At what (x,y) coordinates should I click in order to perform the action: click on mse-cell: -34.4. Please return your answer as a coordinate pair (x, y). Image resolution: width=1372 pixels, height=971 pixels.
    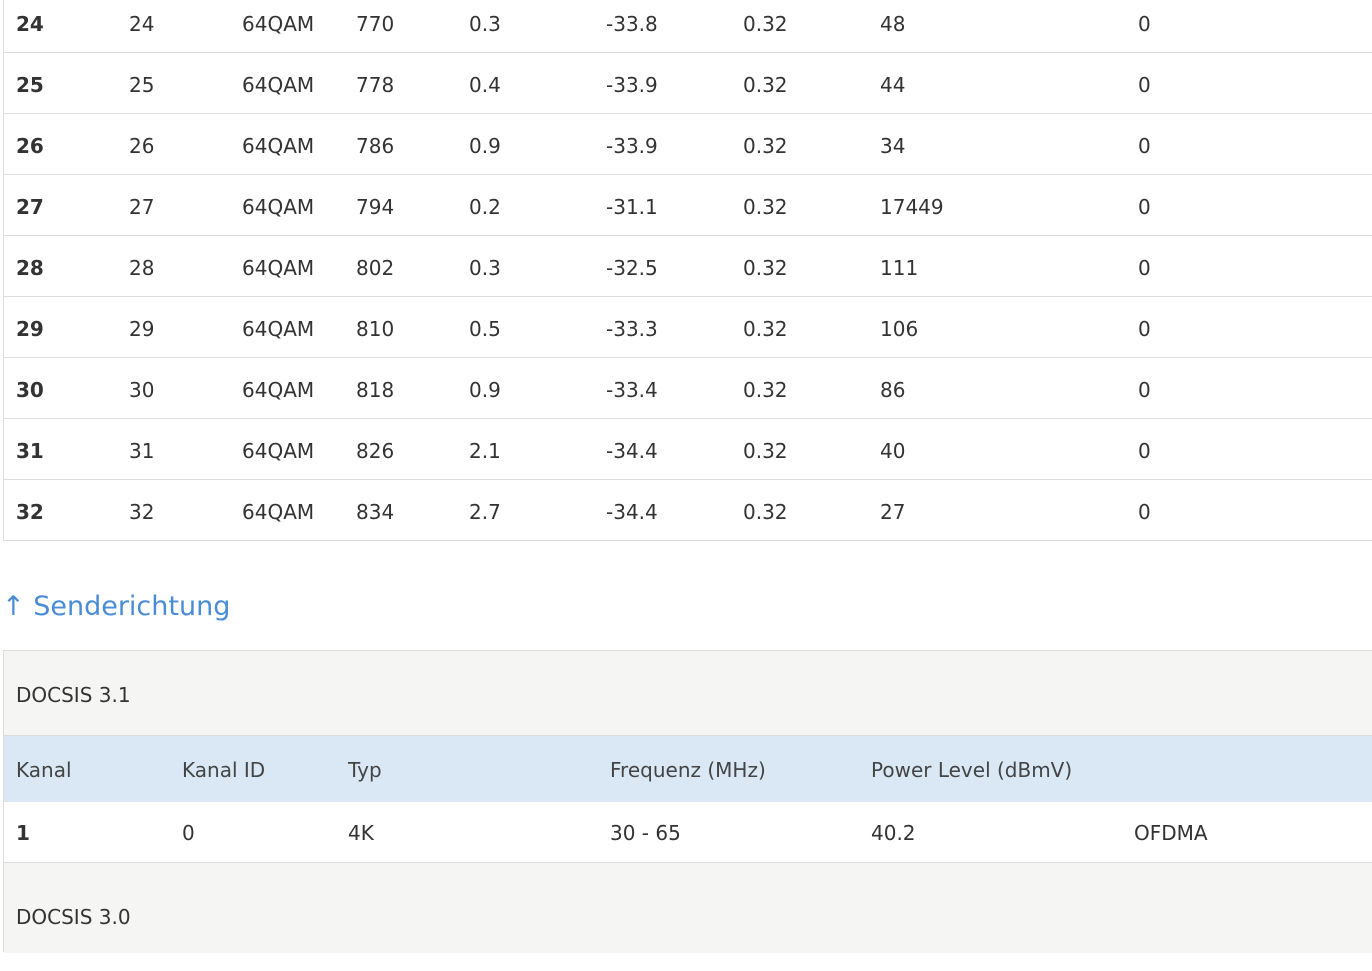
    Looking at the image, I should click on (632, 451).